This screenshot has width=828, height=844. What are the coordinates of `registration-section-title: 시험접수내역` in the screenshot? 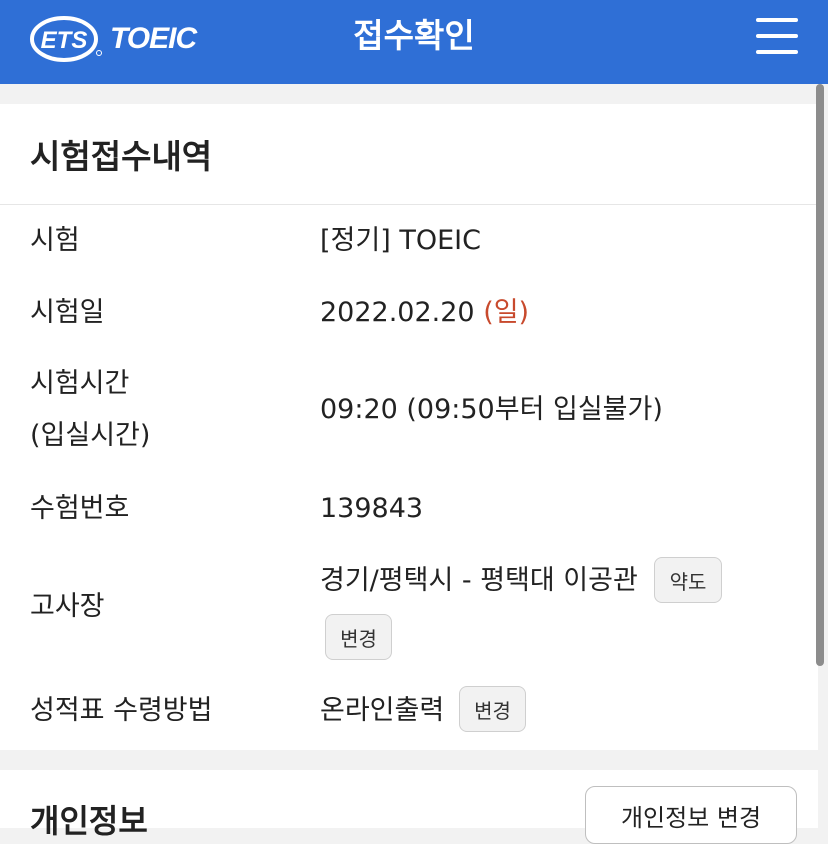 It's located at (121, 156).